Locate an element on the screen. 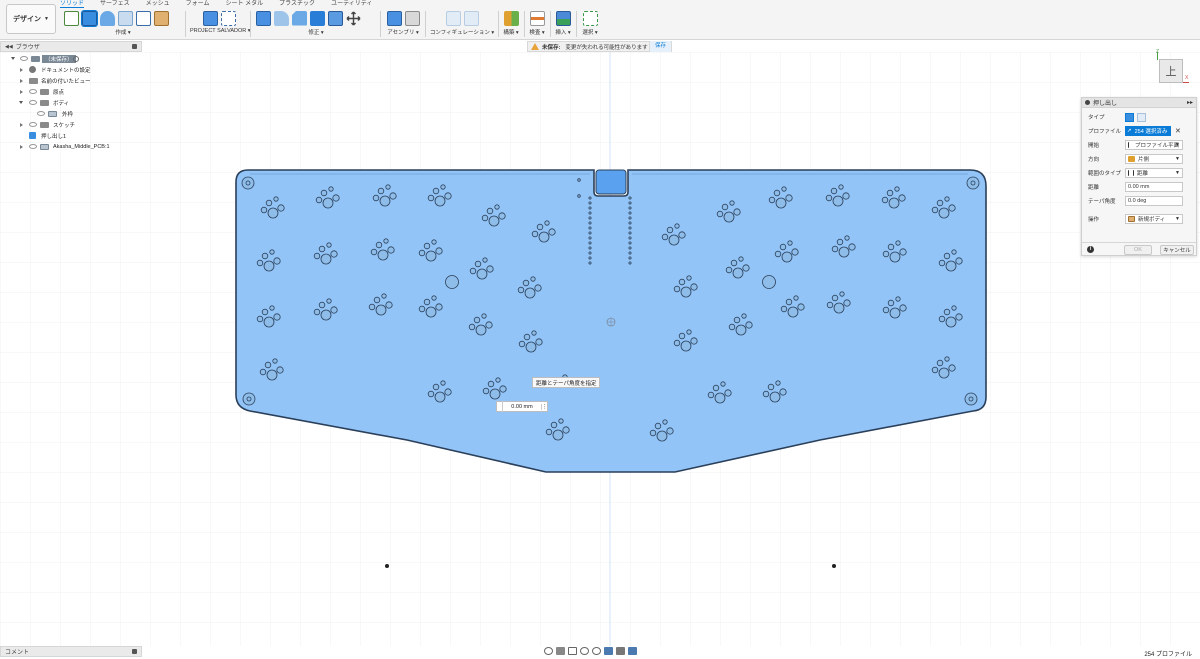 The height and width of the screenshot is (659, 1200). mount-hole-center is located at coordinates (248, 183).